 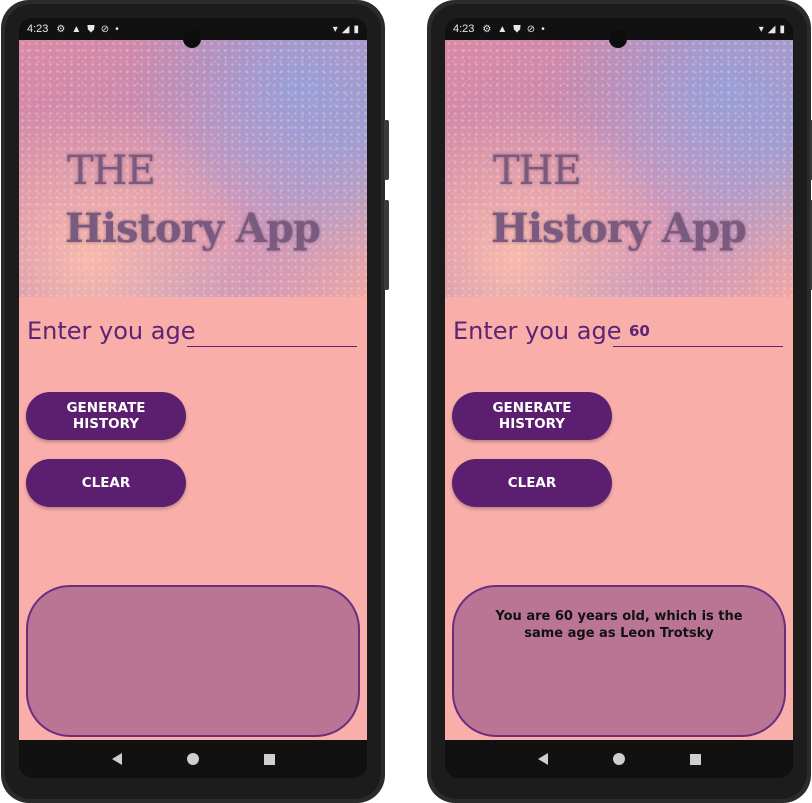 What do you see at coordinates (386, 245) in the screenshot?
I see `volume-button` at bounding box center [386, 245].